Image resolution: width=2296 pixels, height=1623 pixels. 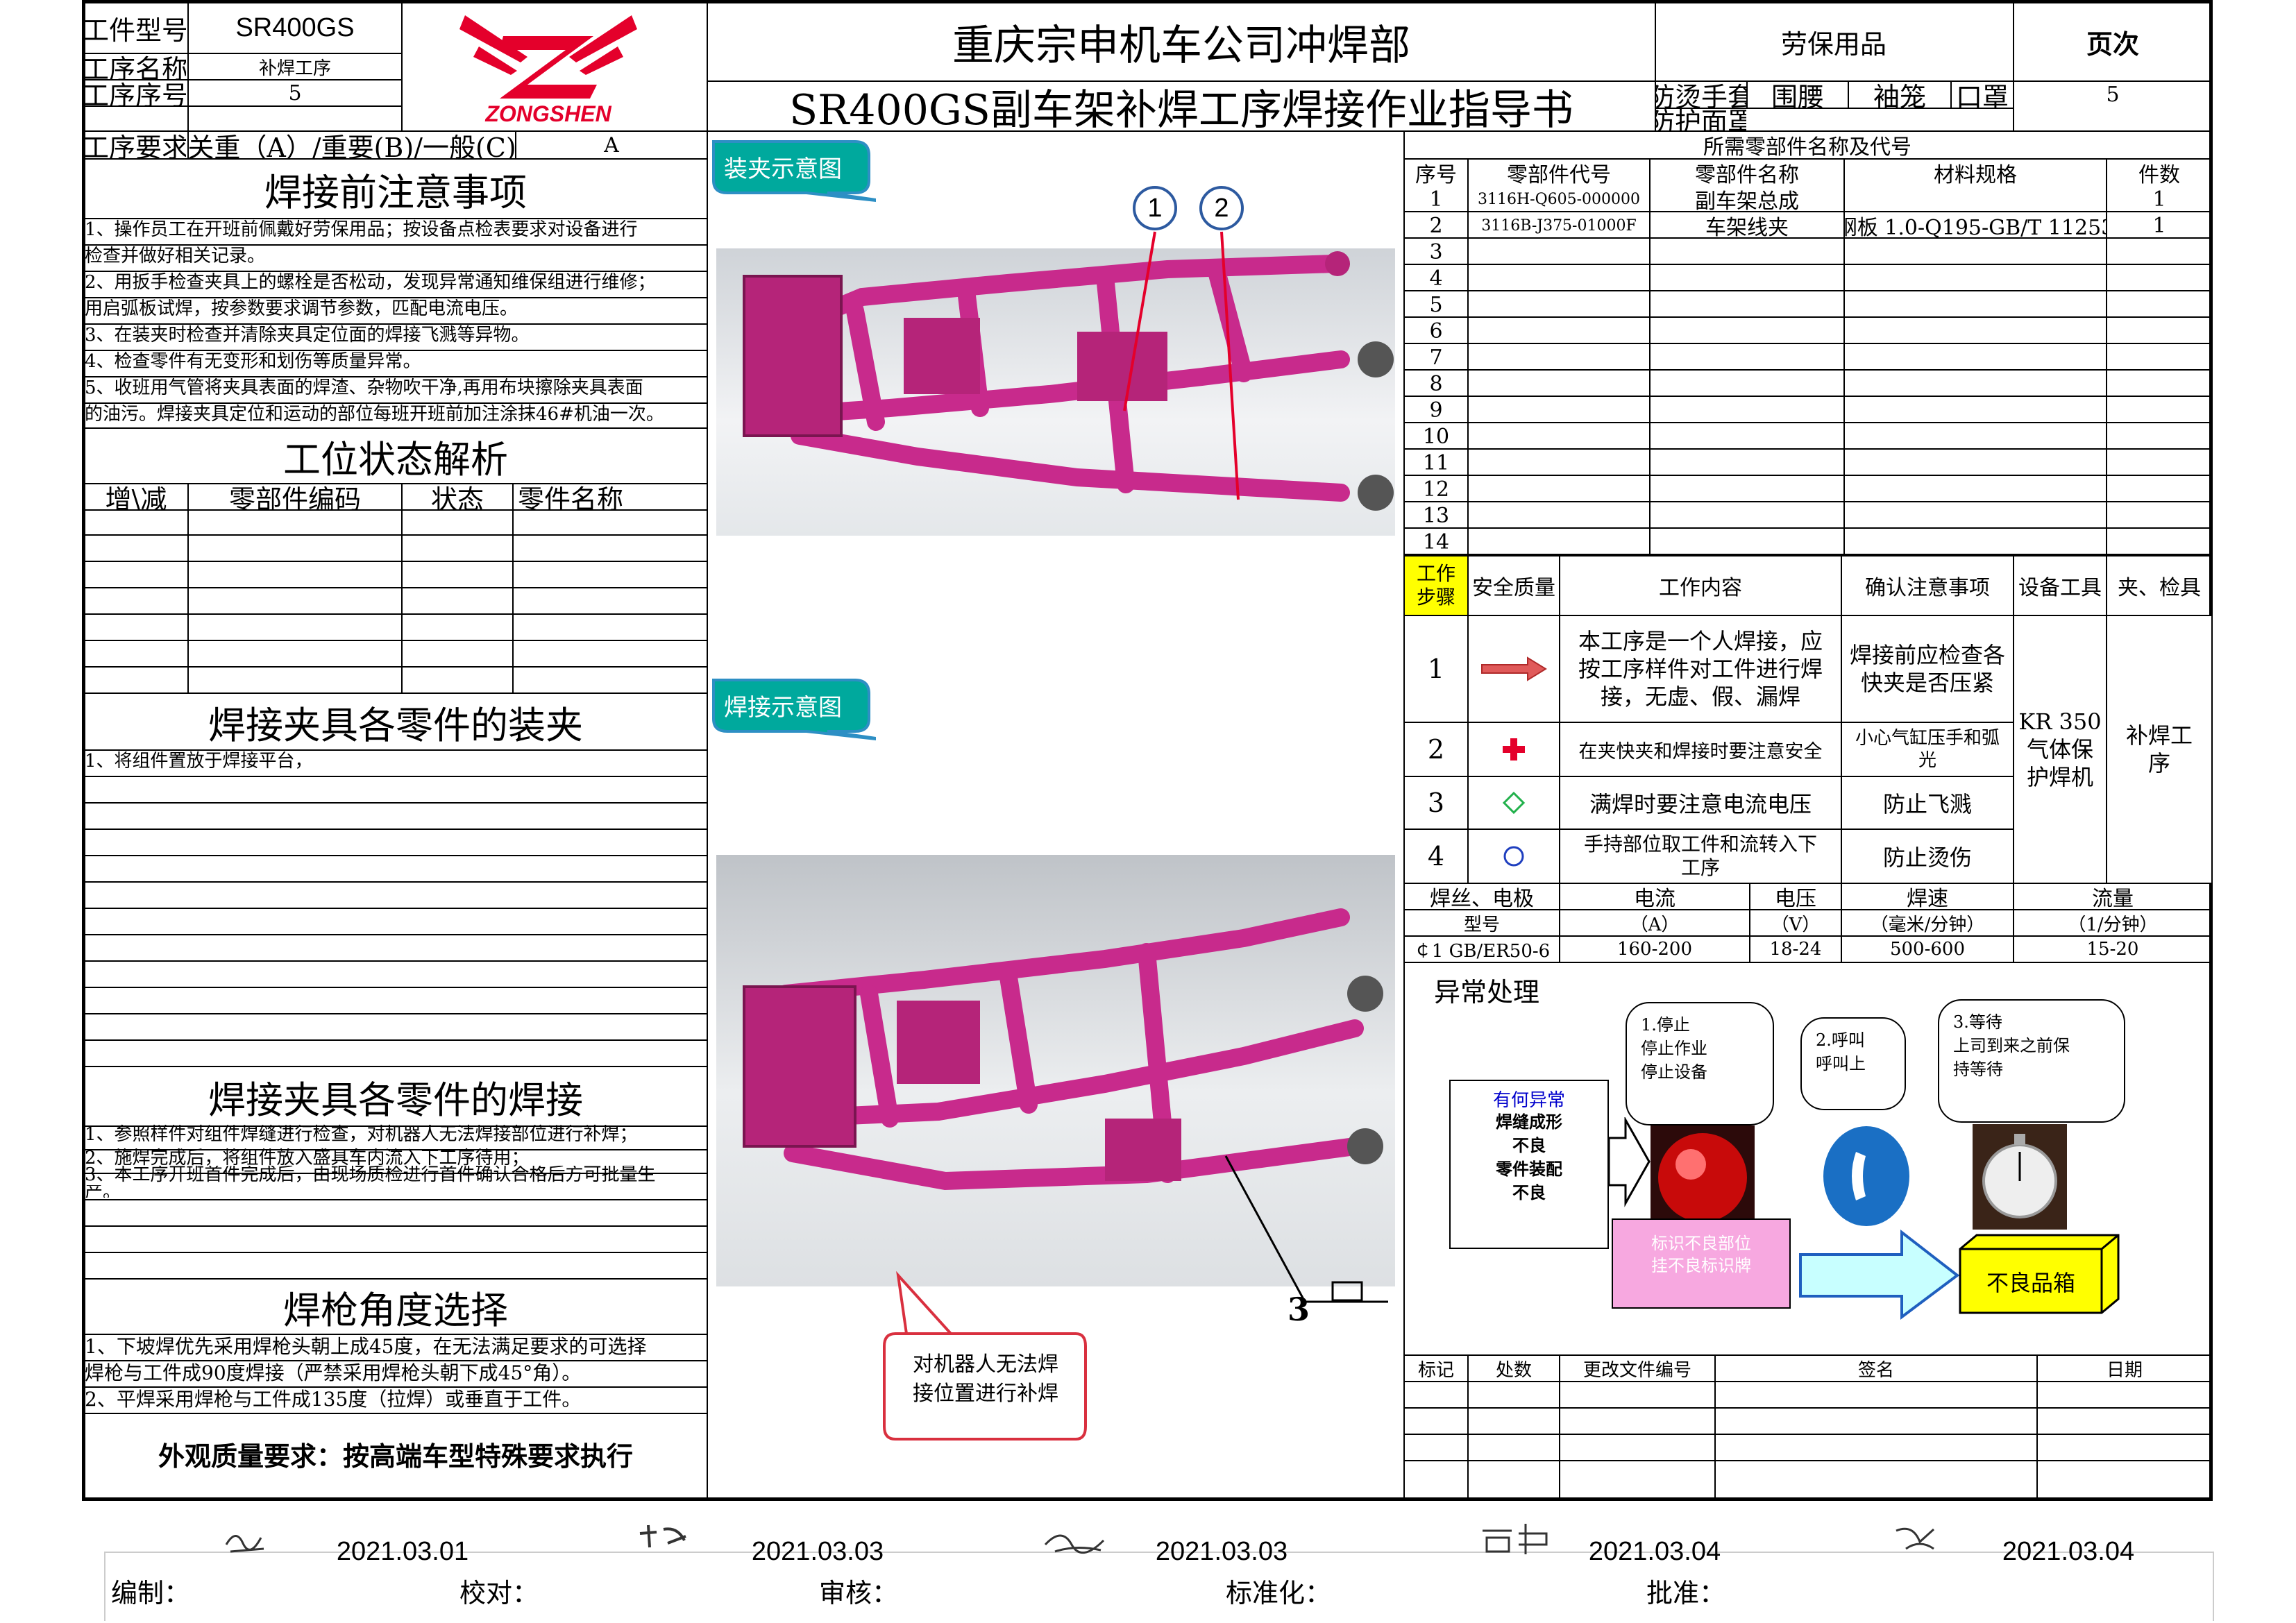 What do you see at coordinates (1559, 436) in the screenshot?
I see `parts-row-10-code` at bounding box center [1559, 436].